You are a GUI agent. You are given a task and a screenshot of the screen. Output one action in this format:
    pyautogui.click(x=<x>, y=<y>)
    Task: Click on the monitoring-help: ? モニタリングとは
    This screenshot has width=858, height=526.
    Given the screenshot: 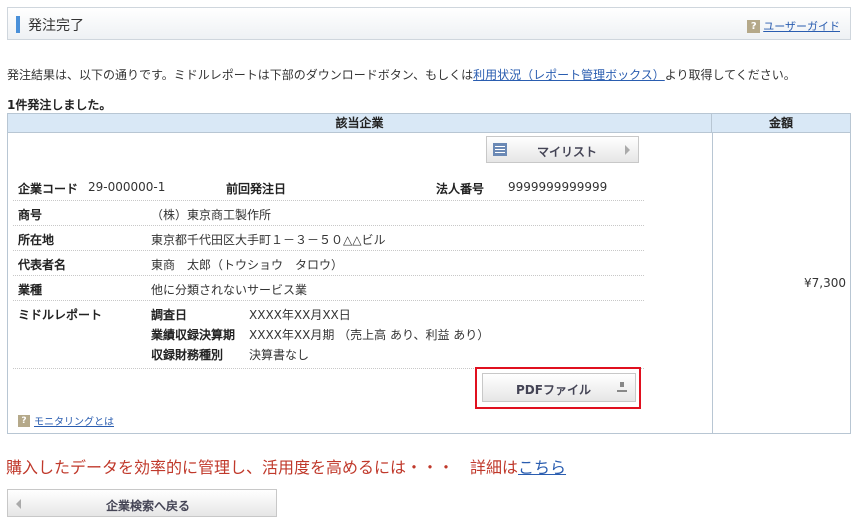 What is the action you would take?
    pyautogui.click(x=66, y=420)
    